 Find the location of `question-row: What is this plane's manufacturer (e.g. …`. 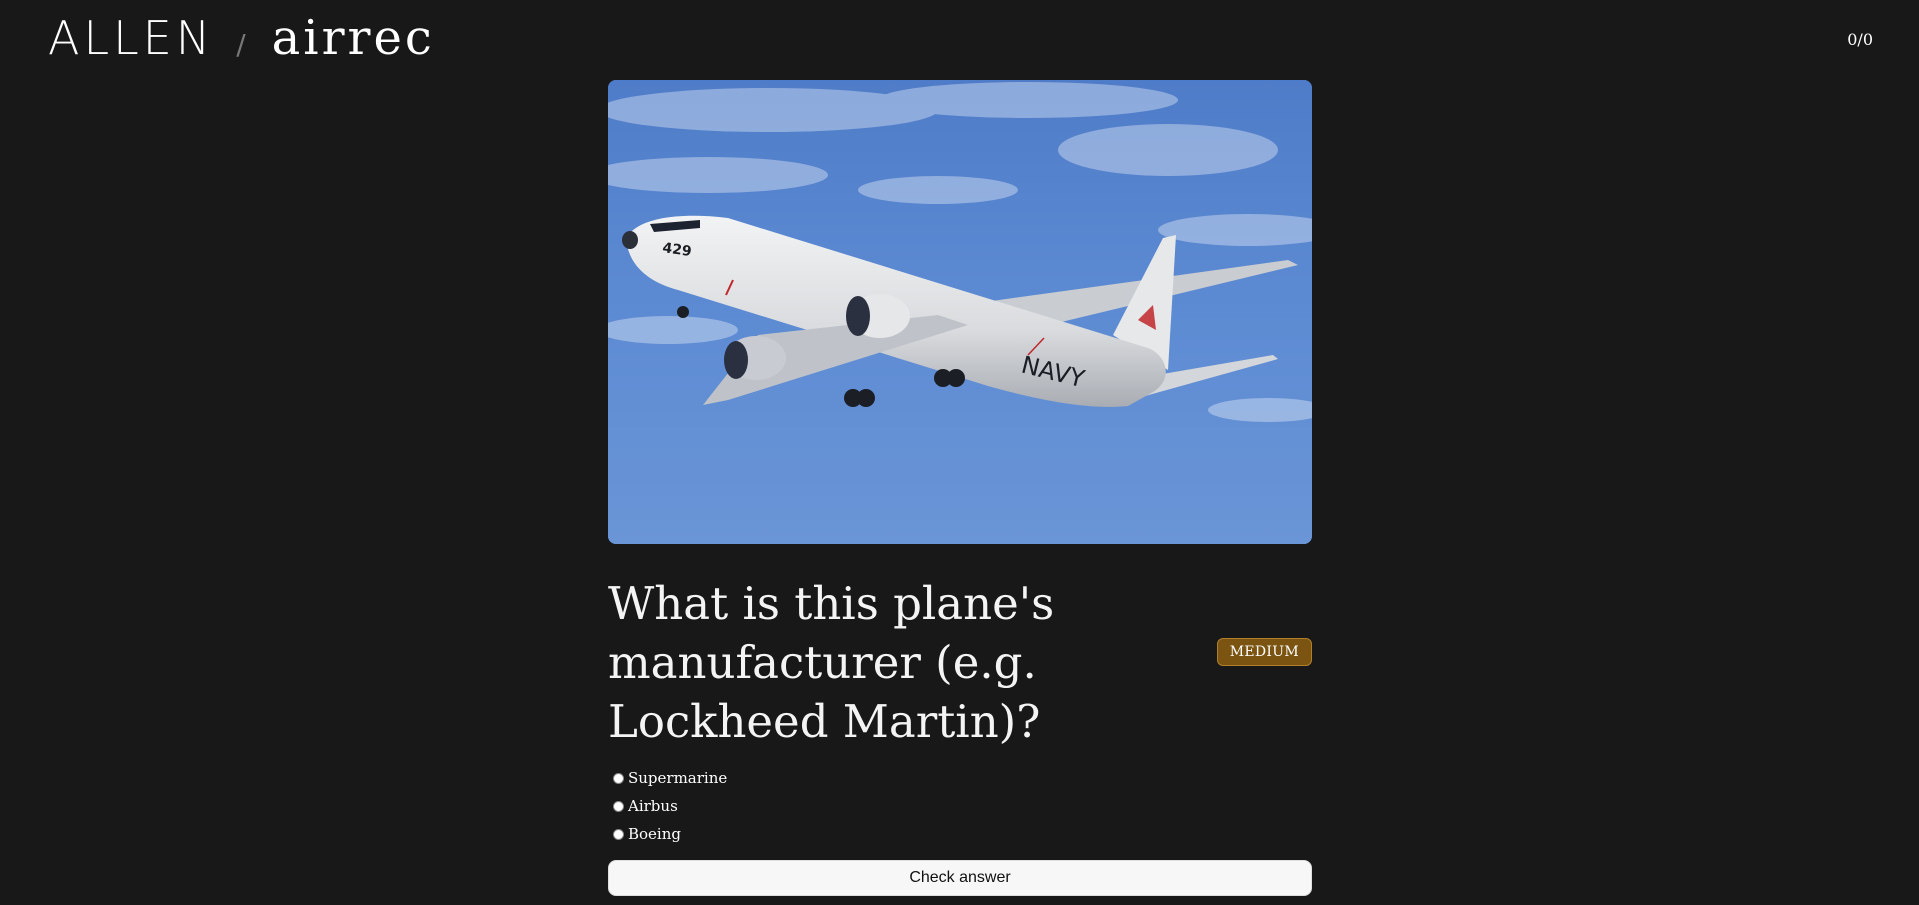

question-row: What is this plane's manufacturer (e.g. … is located at coordinates (960, 662).